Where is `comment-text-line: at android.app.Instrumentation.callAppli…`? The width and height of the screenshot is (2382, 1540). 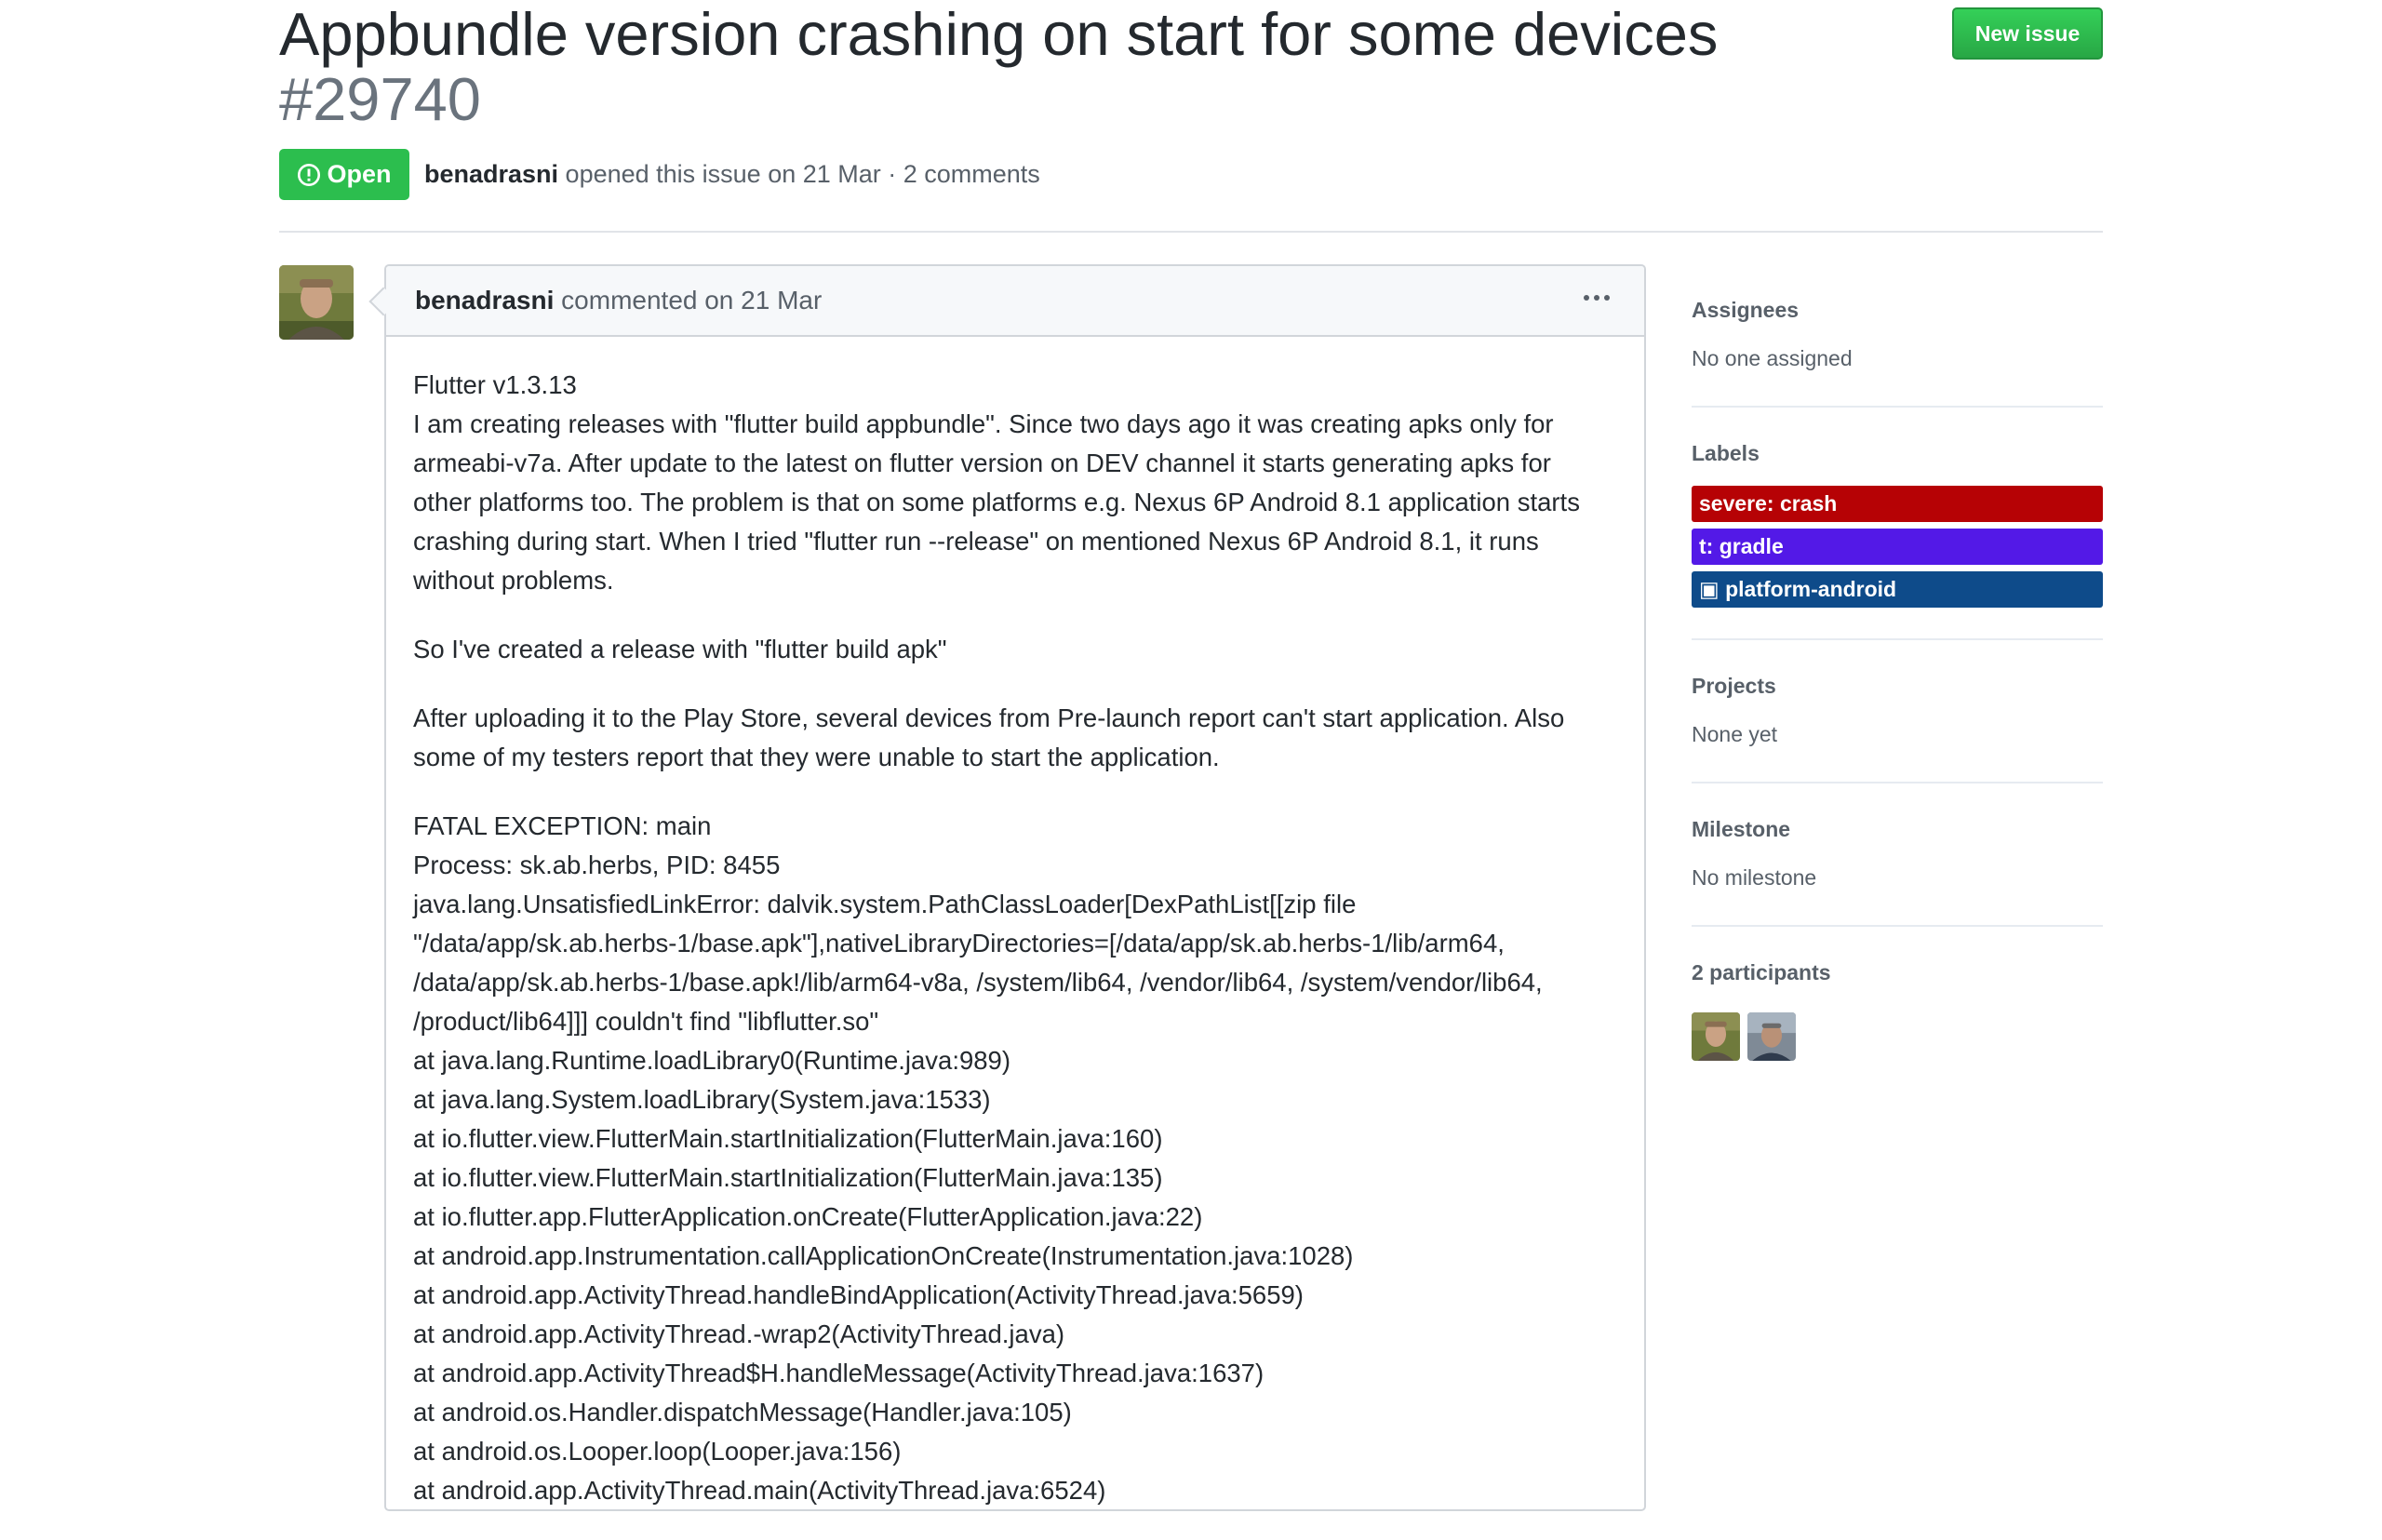
comment-text-line: at android.app.Instrumentation.callAppli… is located at coordinates (883, 1255).